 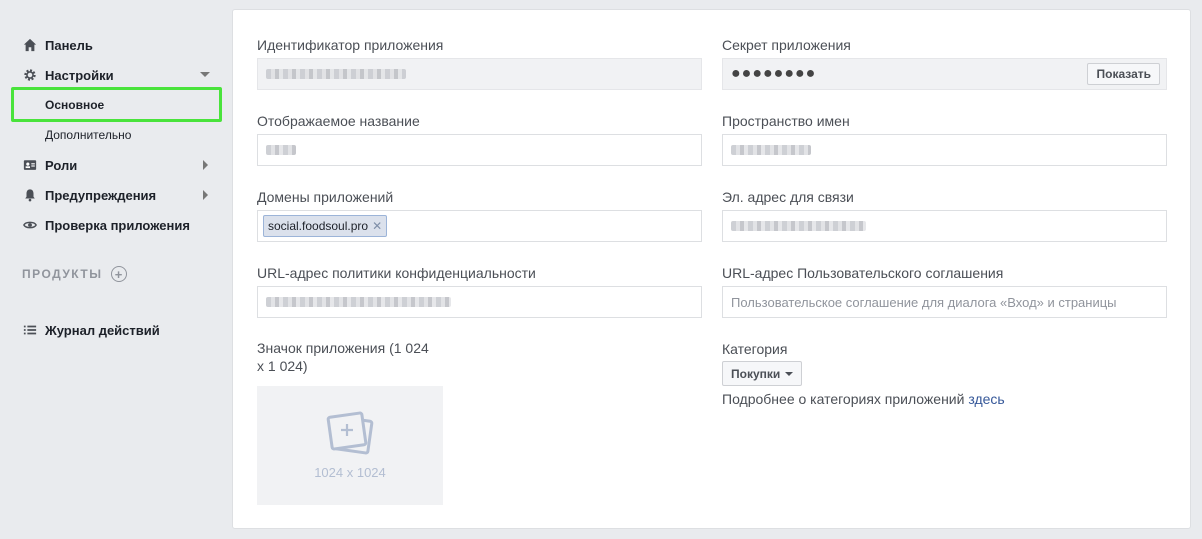 I want to click on app-secret-field: ●●●●●●●● Показать, so click(x=944, y=74).